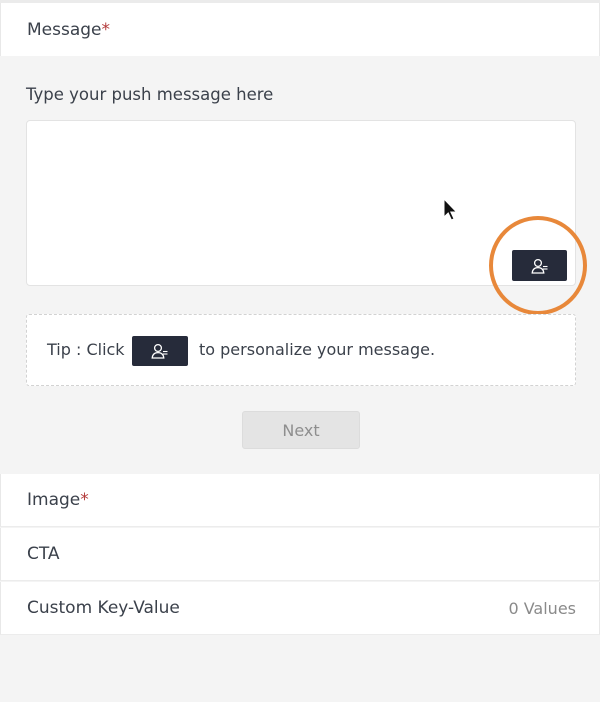 The image size is (600, 702). I want to click on custom-key-value-count: 0 Values, so click(542, 608).